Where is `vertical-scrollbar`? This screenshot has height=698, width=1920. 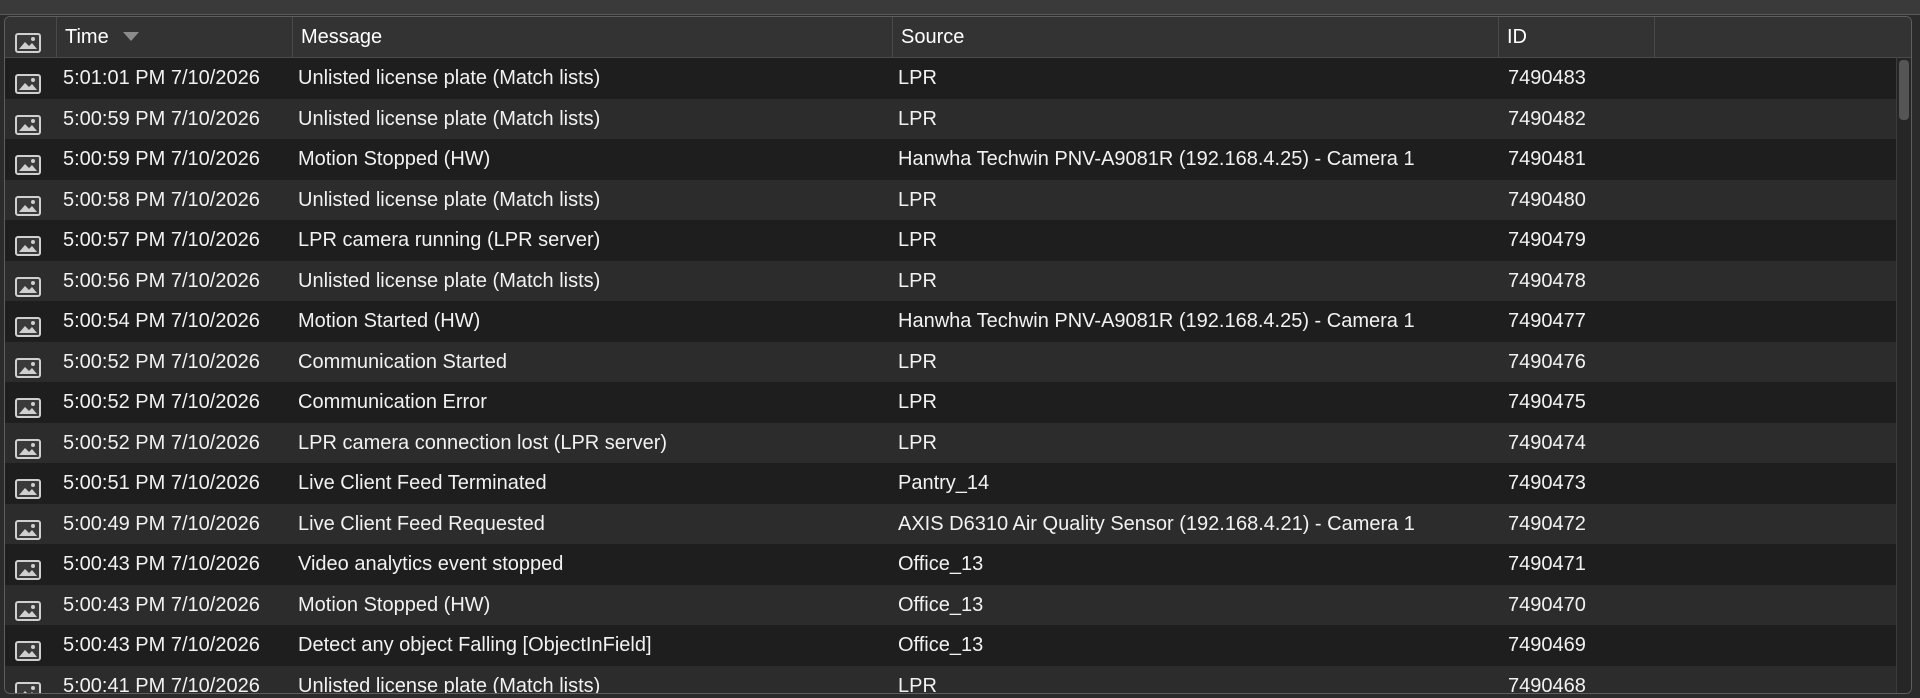 vertical-scrollbar is located at coordinates (1903, 375).